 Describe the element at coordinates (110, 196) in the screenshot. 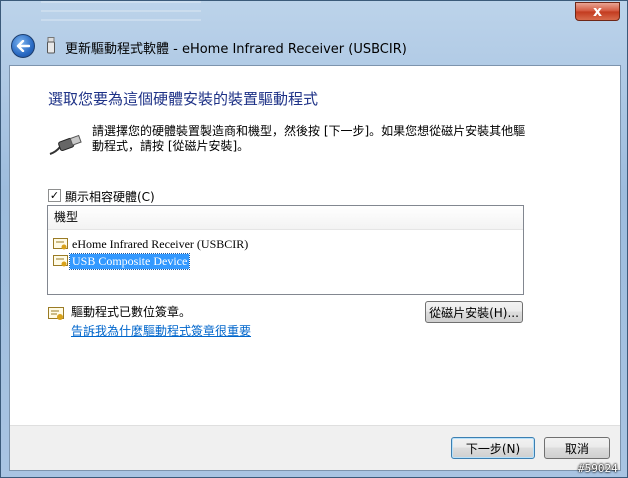

I see `show-compatible-label: 顯示相容硬體(C)` at that location.